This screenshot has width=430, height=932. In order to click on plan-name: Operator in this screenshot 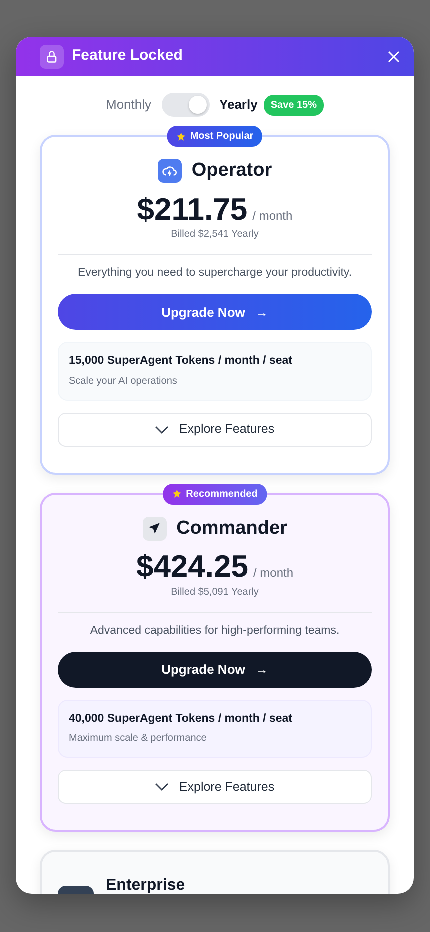, I will do `click(232, 171)`.